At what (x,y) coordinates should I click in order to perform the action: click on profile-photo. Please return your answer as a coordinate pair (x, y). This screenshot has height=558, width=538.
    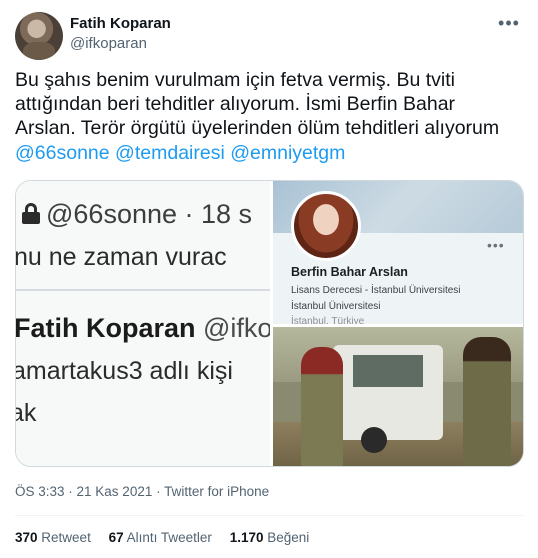
    Looking at the image, I should click on (326, 226).